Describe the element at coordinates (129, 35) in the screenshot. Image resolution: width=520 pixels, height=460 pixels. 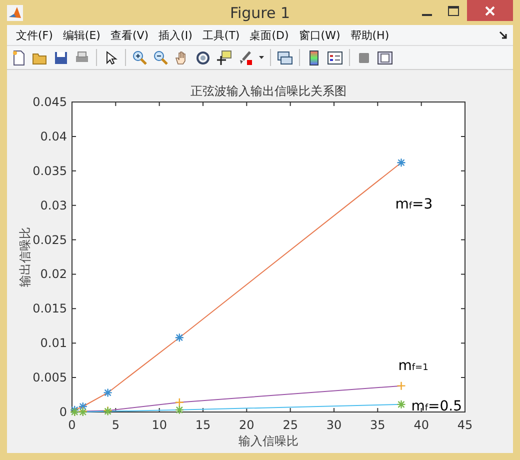
I see `menu-item: 查看(V)` at that location.